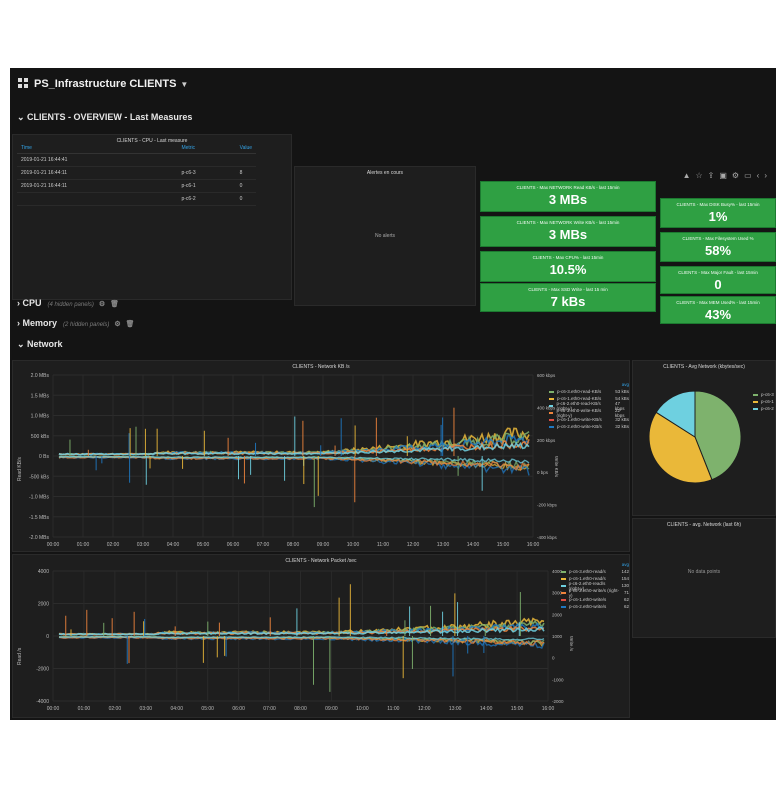 The image size is (776, 788). I want to click on legend-item: p-c6-2, so click(763, 408).